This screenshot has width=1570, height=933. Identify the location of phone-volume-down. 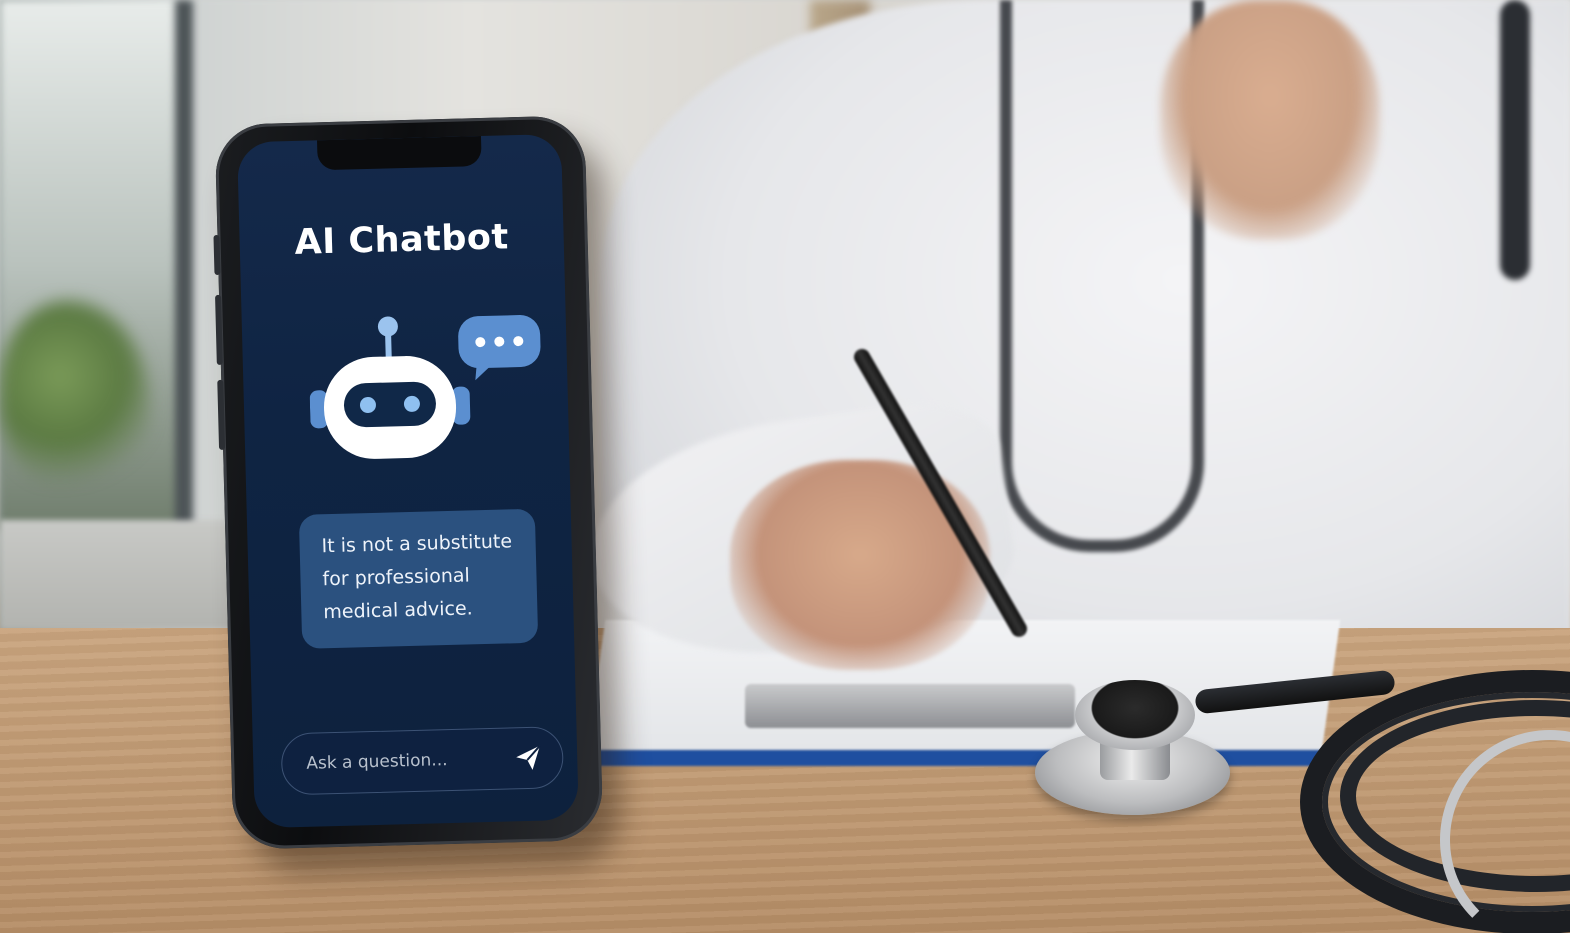
(221, 414).